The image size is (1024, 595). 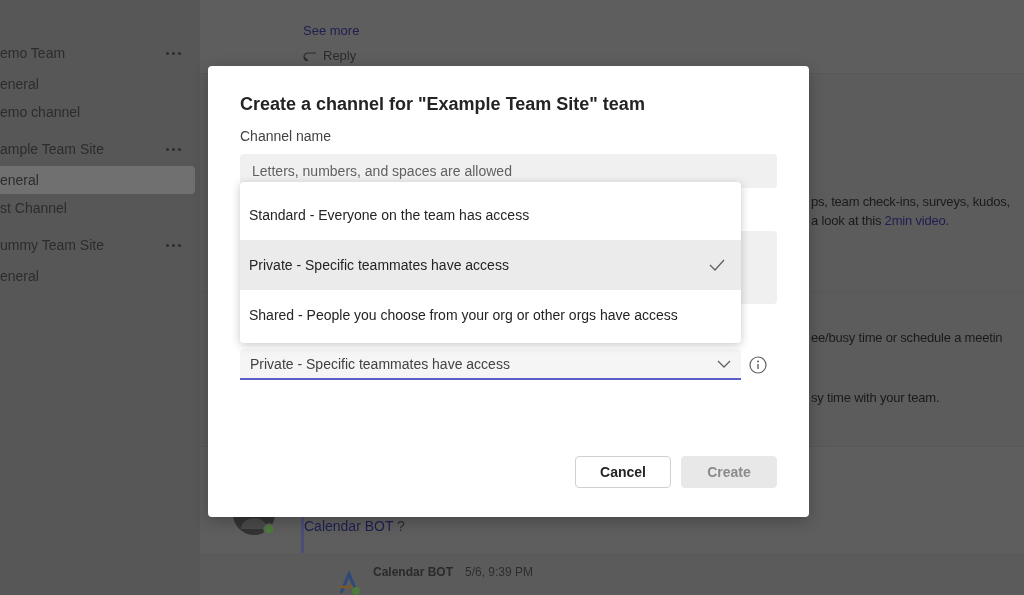 I want to click on channel-item: eneral, so click(x=97, y=180).